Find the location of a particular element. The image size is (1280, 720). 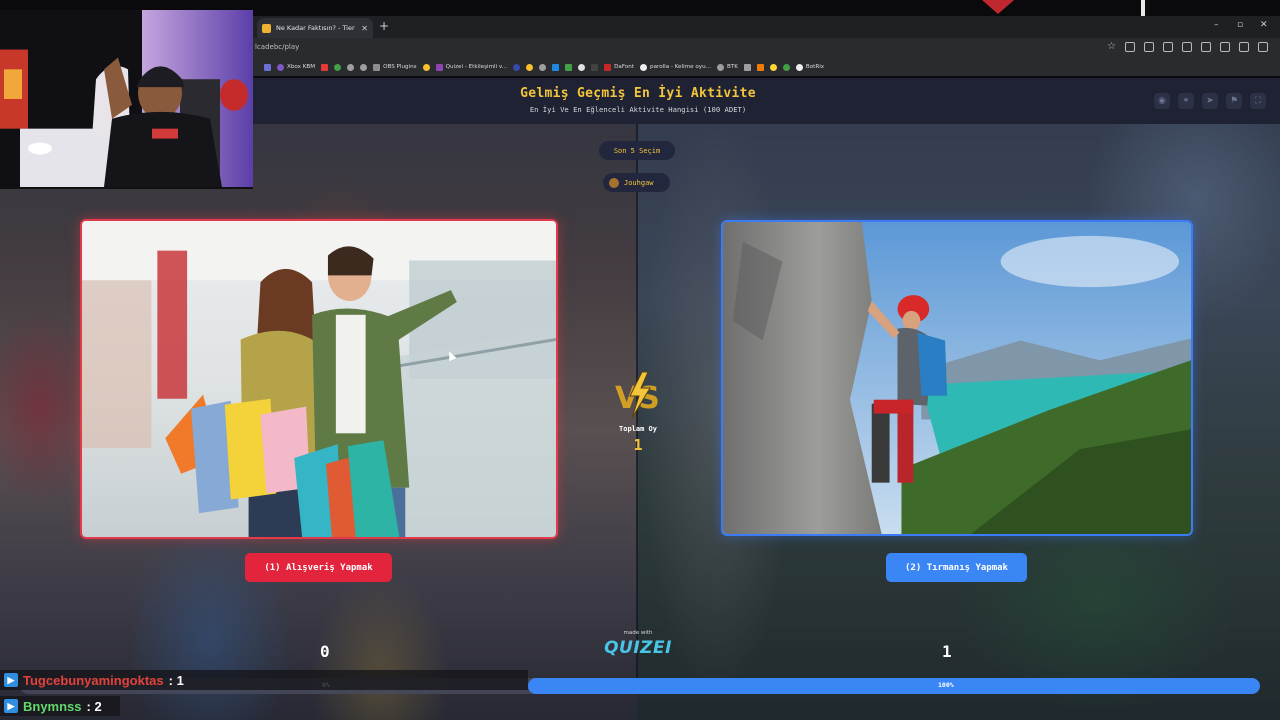

header-actions: ◉ ⚭ ➤ ⚑ ⛶ is located at coordinates (1210, 101).